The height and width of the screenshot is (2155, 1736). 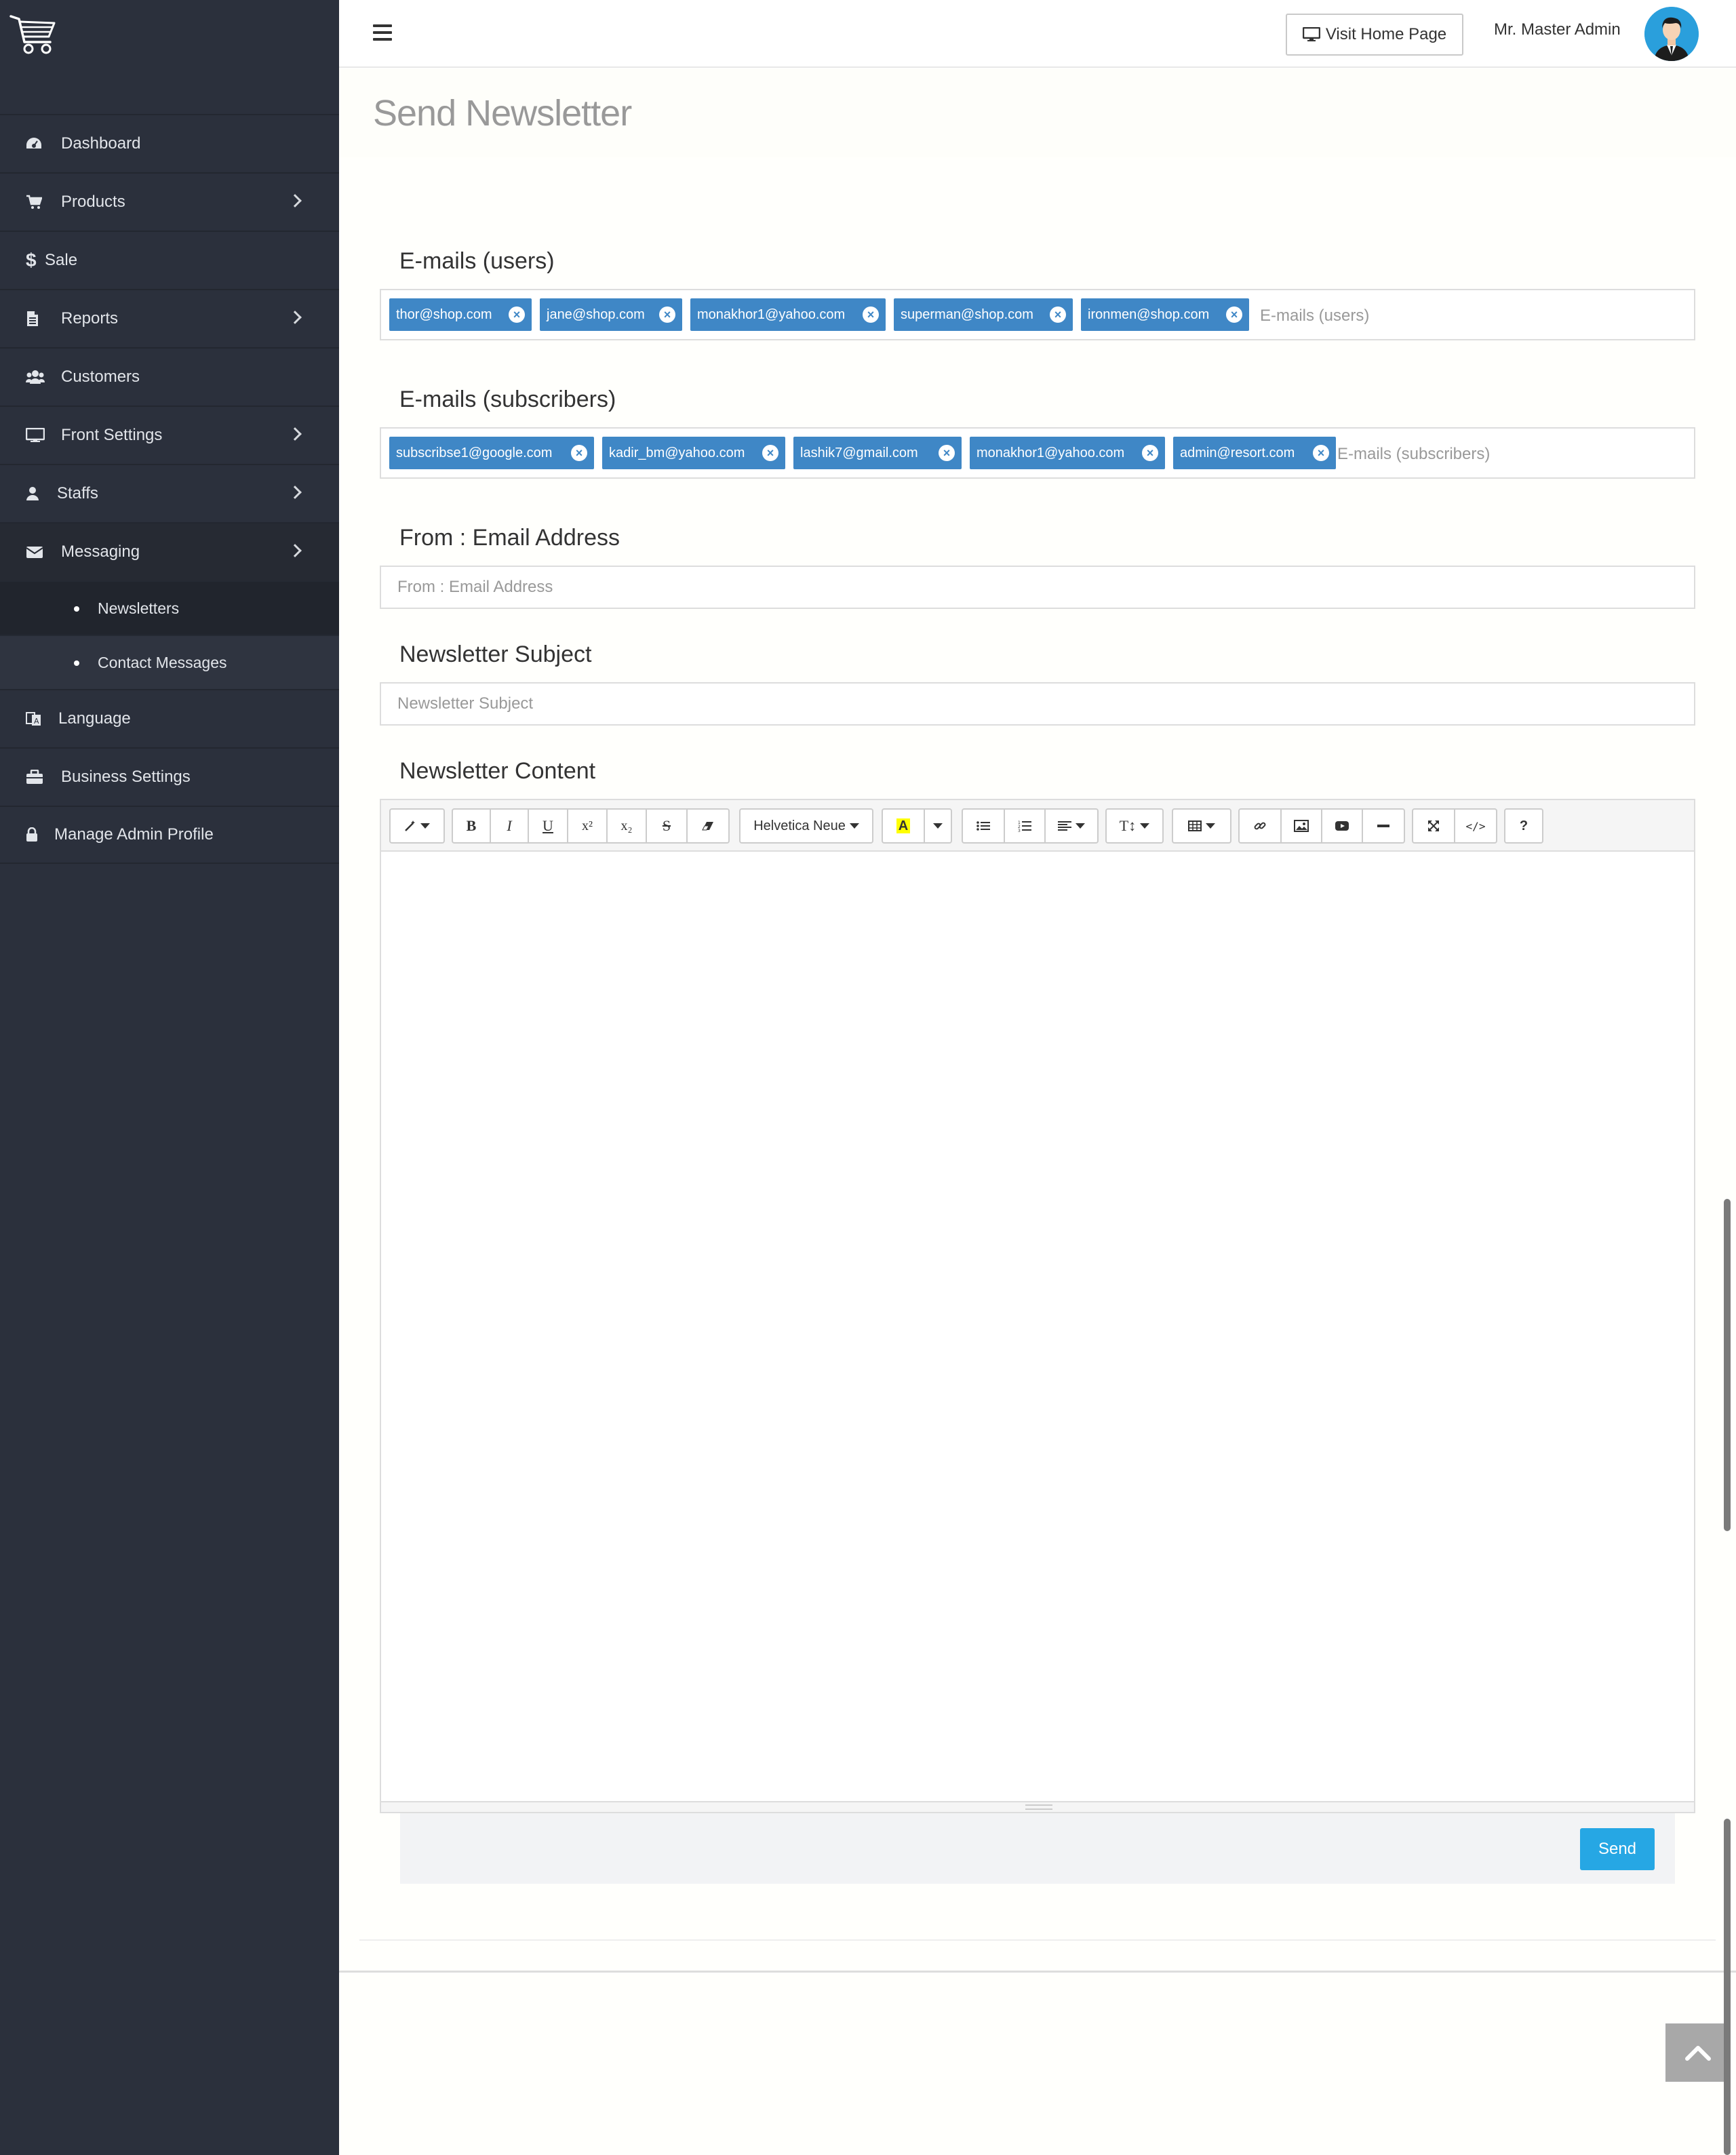 What do you see at coordinates (169, 143) in the screenshot?
I see `sidebar-item-dashboard: Dashboard` at bounding box center [169, 143].